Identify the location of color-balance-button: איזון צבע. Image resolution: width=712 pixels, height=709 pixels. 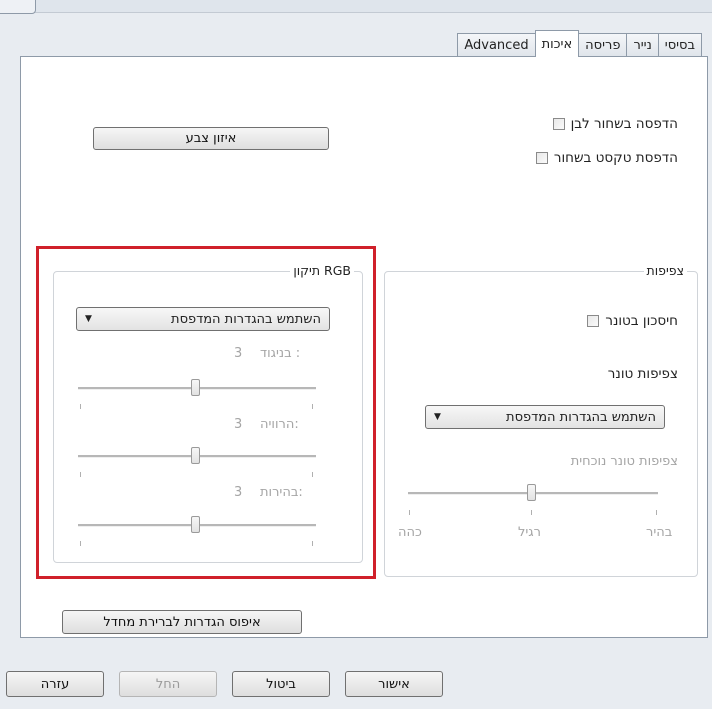
(211, 138).